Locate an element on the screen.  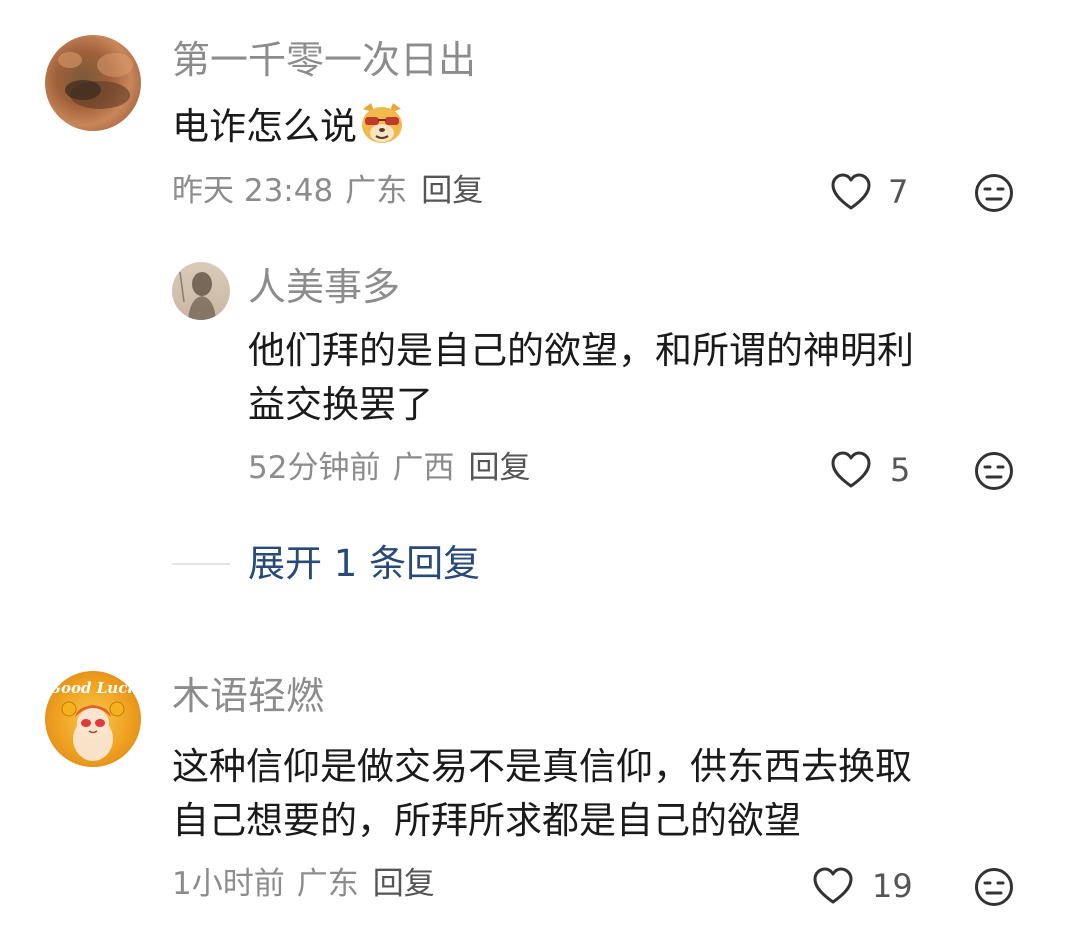
like-count: 7 is located at coordinates (898, 192).